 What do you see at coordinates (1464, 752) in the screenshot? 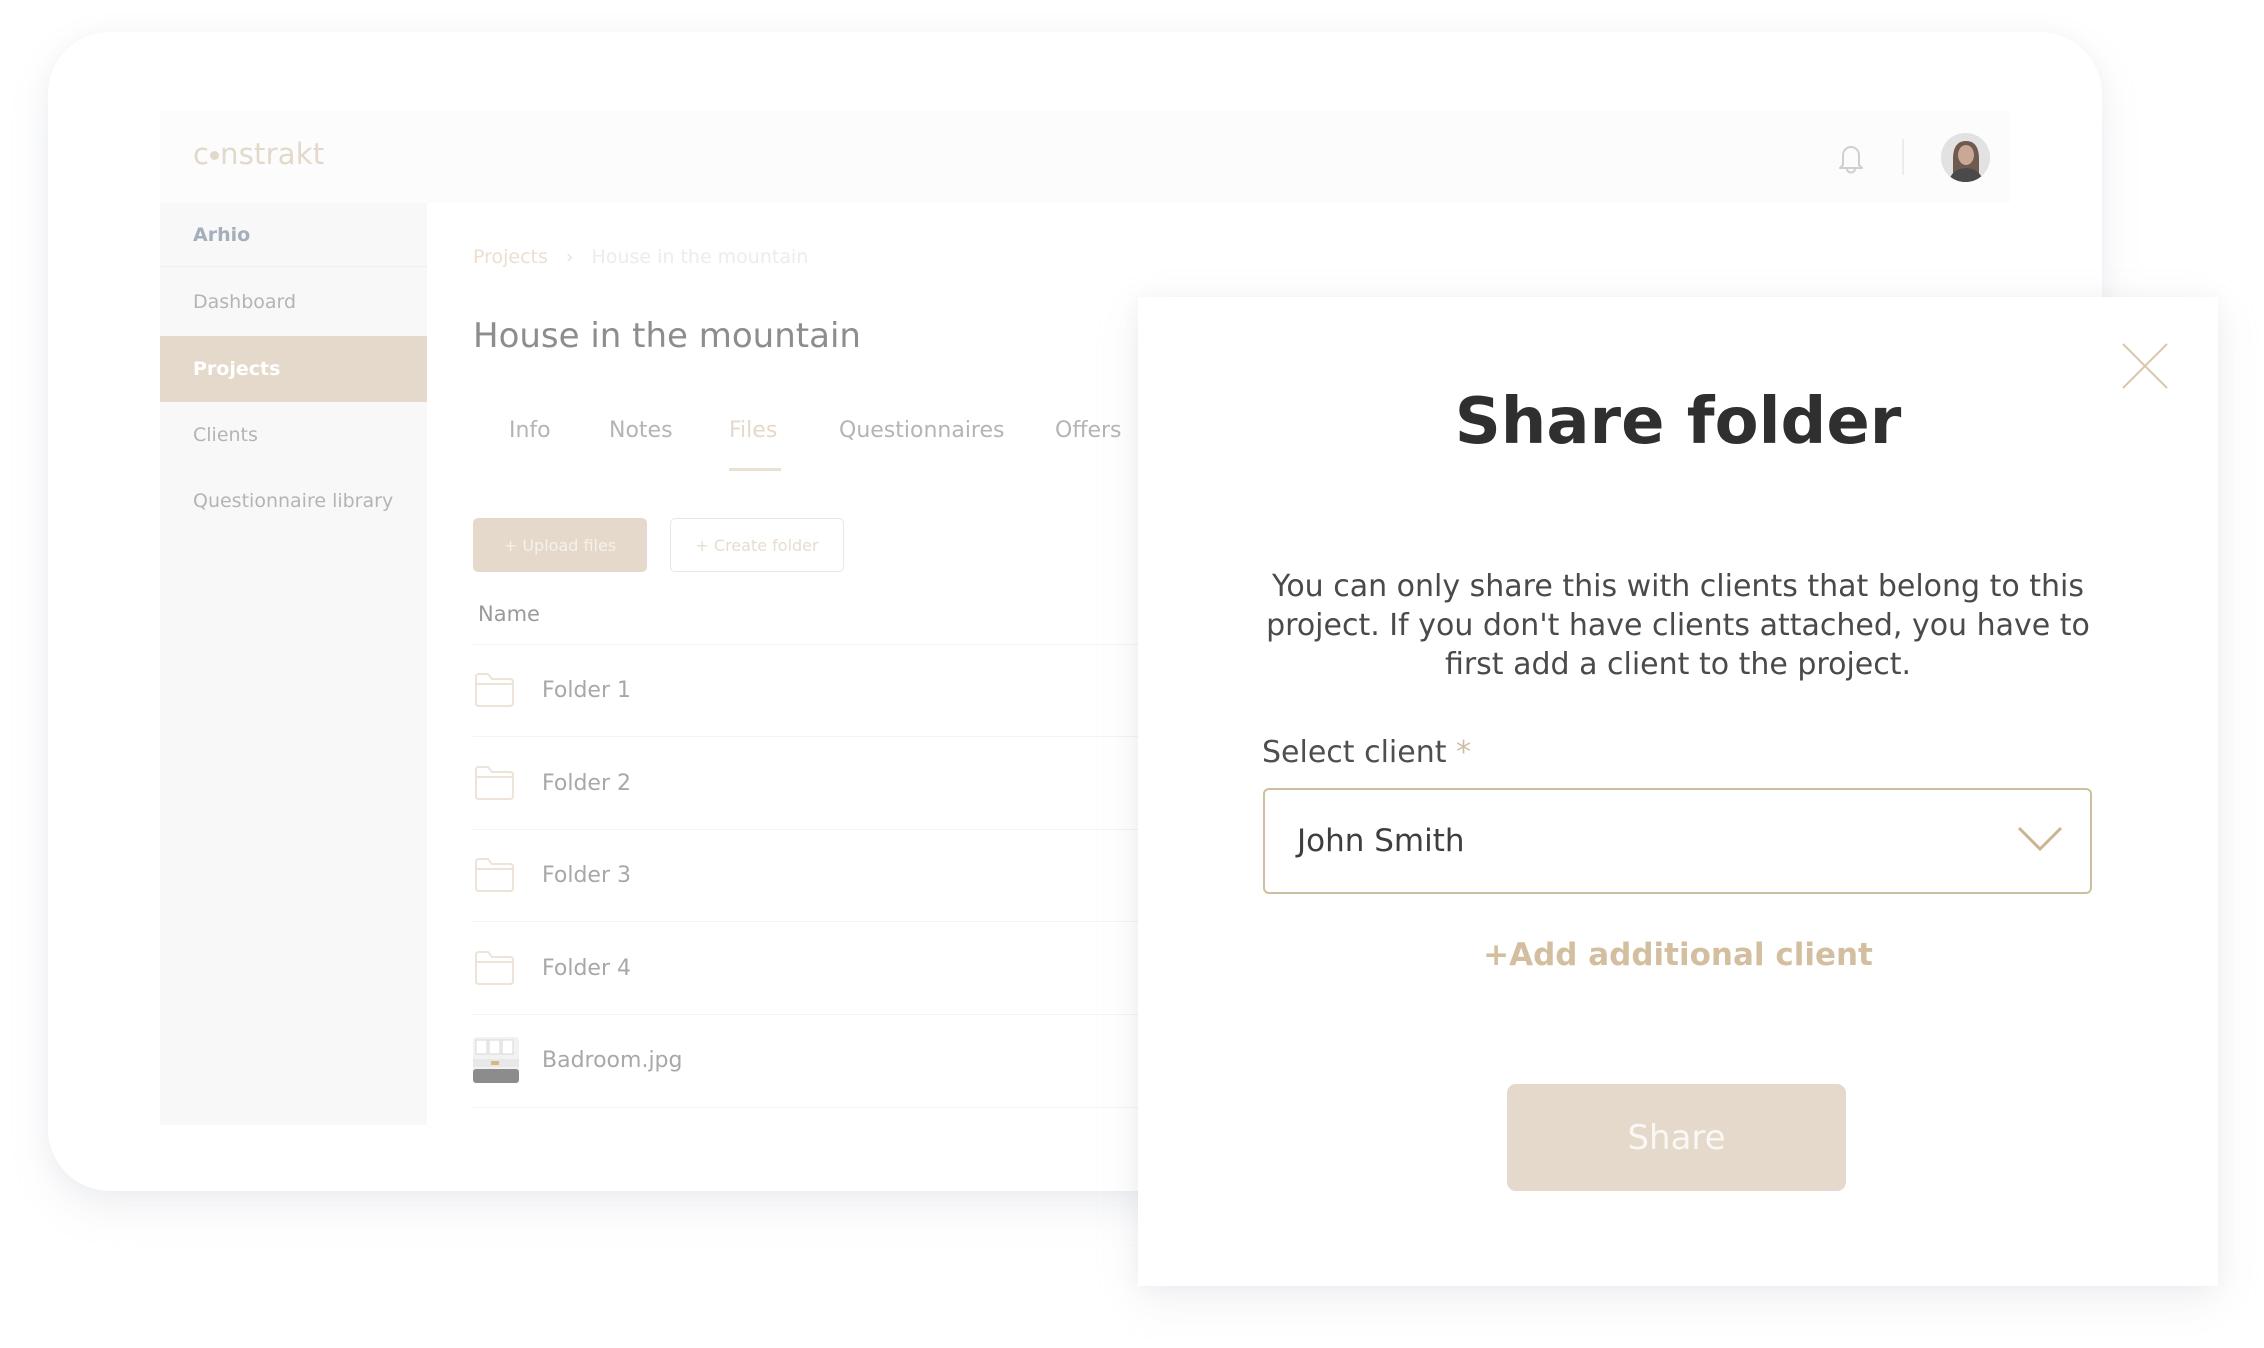
I see `required-marker: *` at bounding box center [1464, 752].